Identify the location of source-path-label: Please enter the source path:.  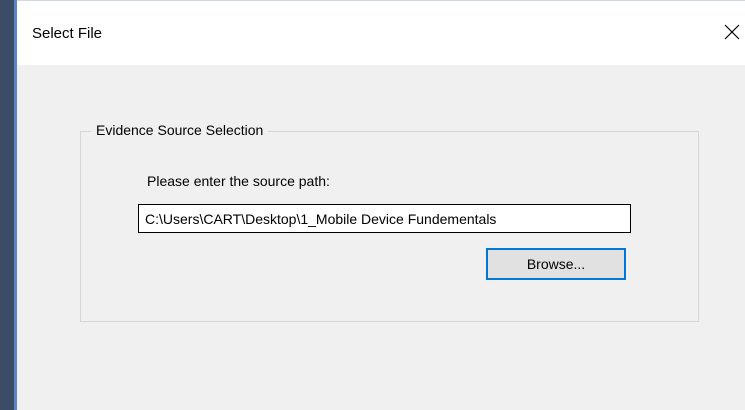
(238, 181).